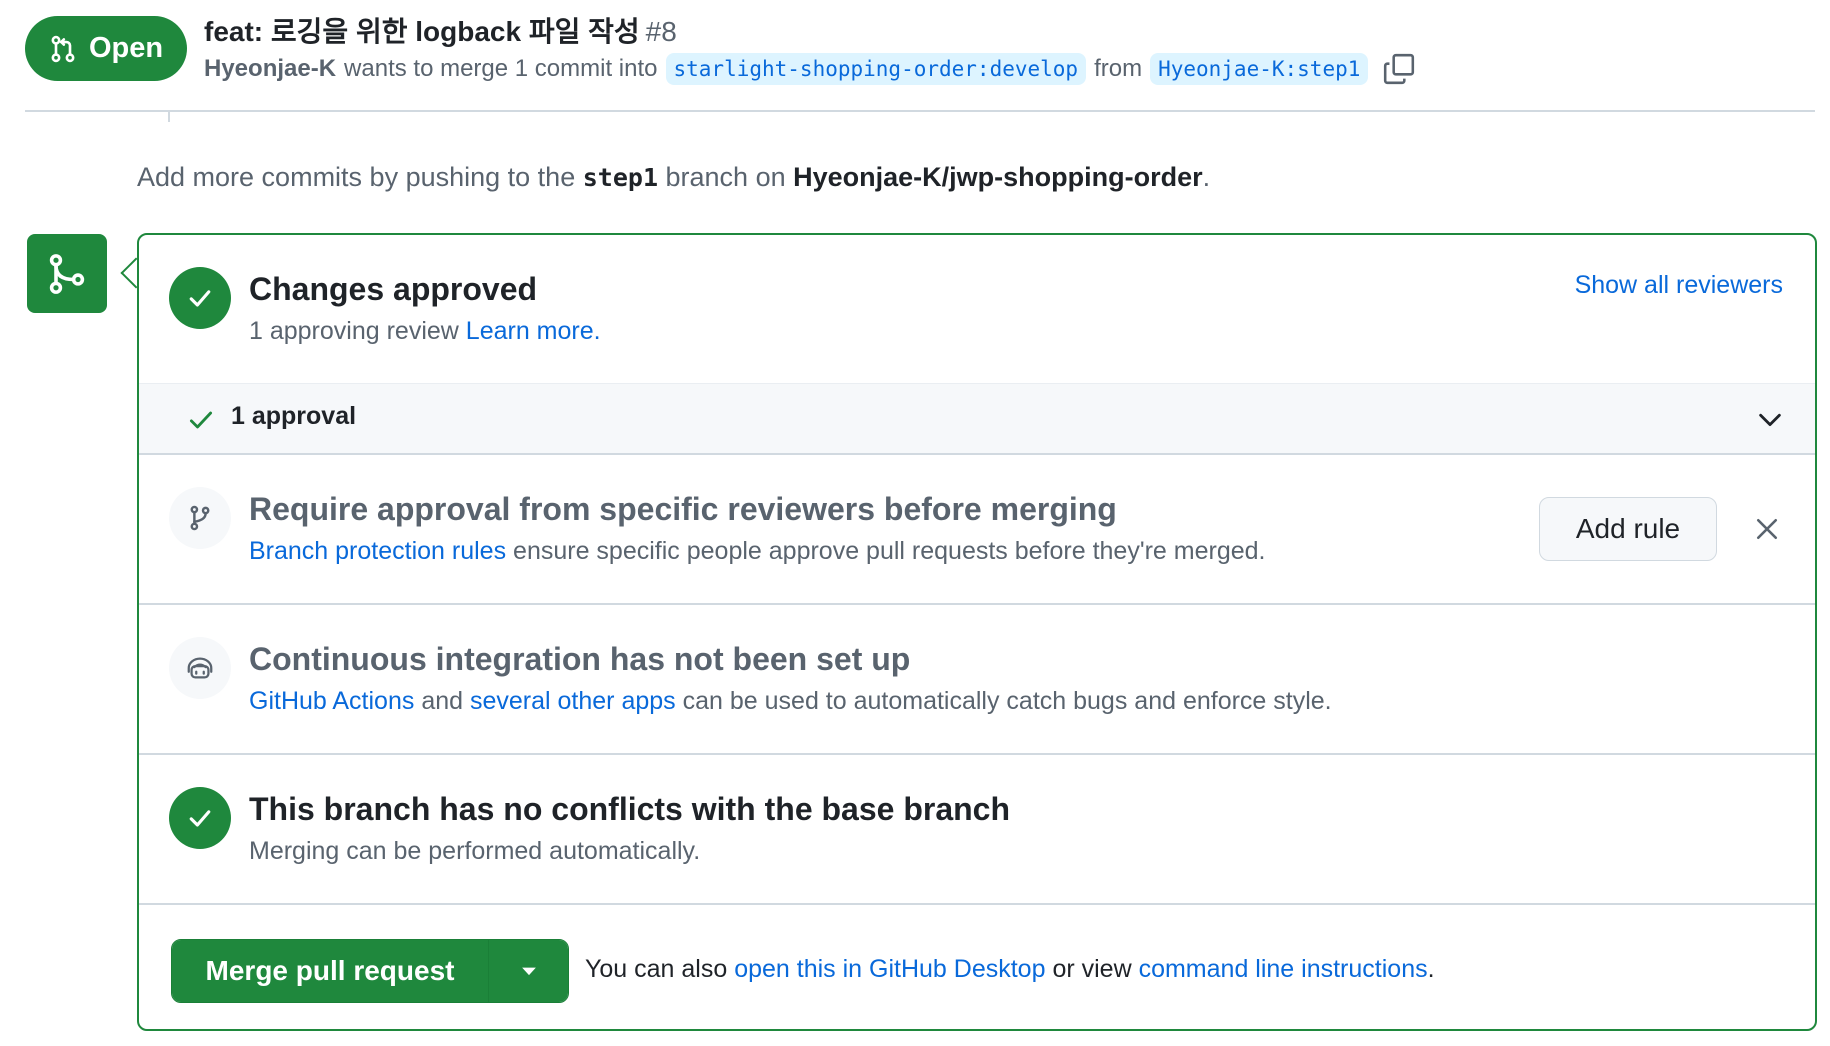  What do you see at coordinates (1399, 69) in the screenshot?
I see `copy-icon` at bounding box center [1399, 69].